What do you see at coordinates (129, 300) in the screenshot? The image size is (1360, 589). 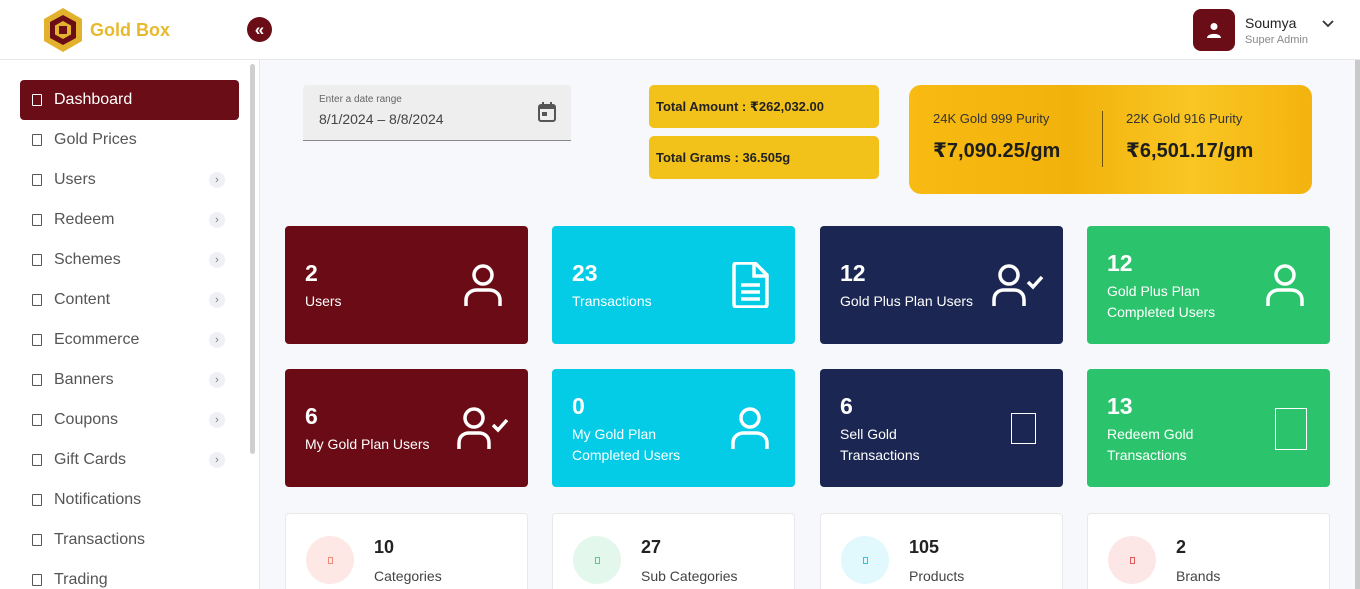 I see `sidebar-item-content: Content ›` at bounding box center [129, 300].